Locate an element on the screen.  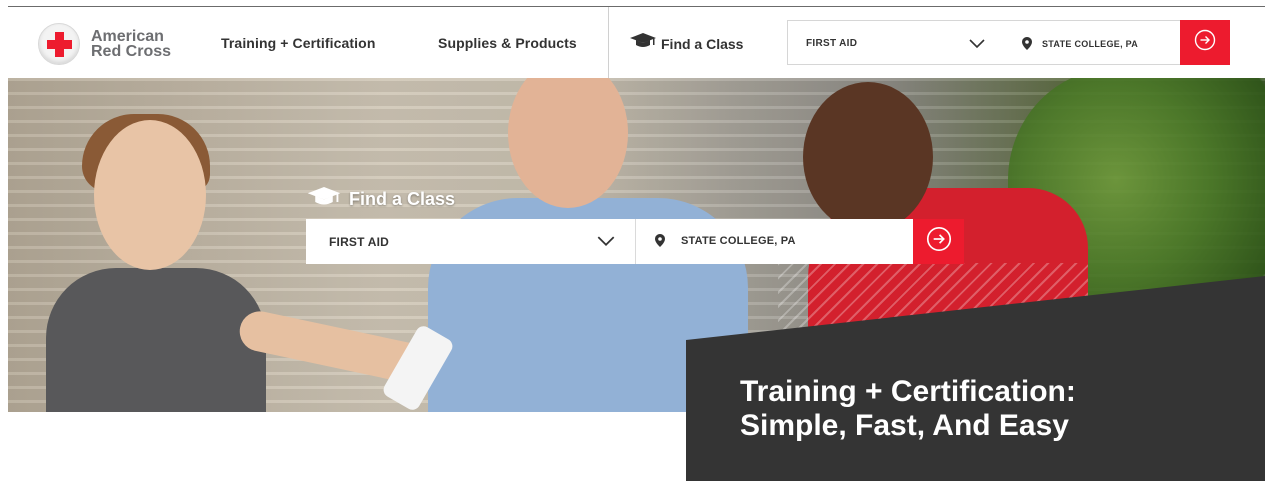
hero-course-select: FIRST AID is located at coordinates (470, 241).